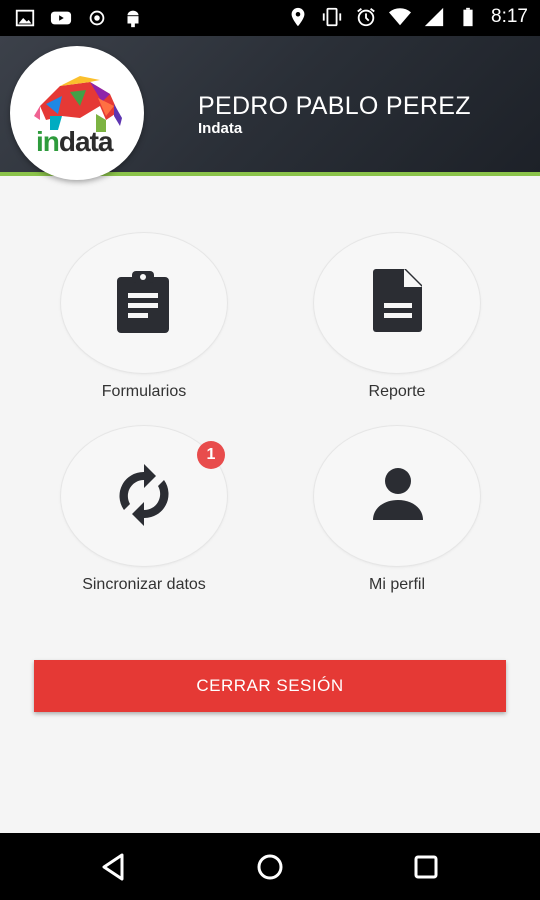  Describe the element at coordinates (298, 17) in the screenshot. I see `location-pin-icon` at that location.